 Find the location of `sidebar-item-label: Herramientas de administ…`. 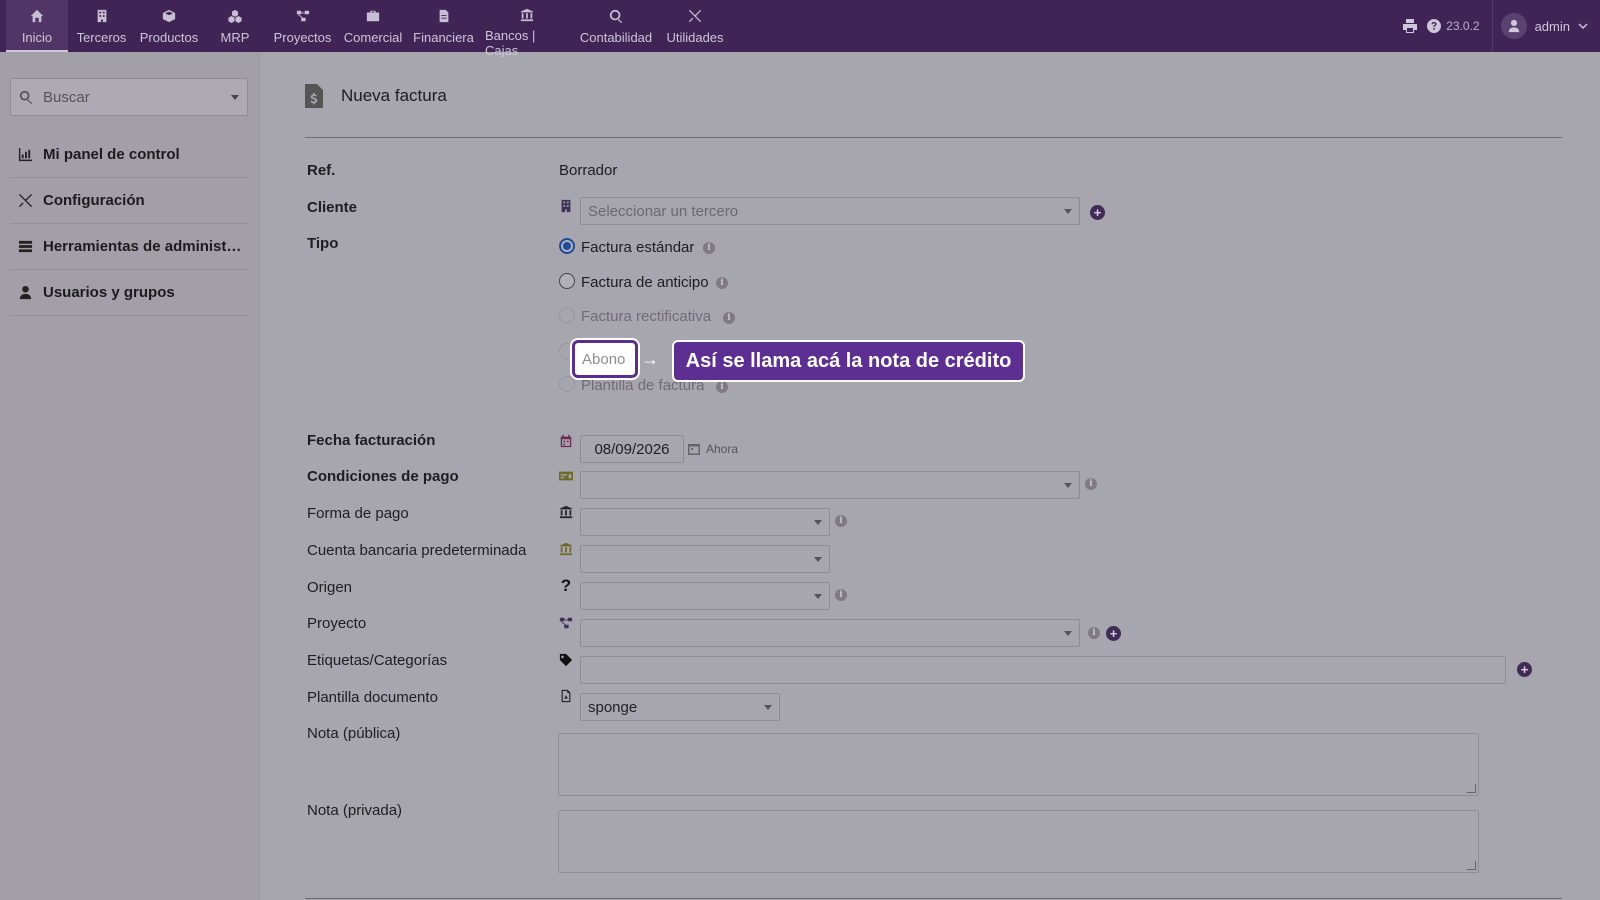

sidebar-item-label: Herramientas de administ… is located at coordinates (142, 246).